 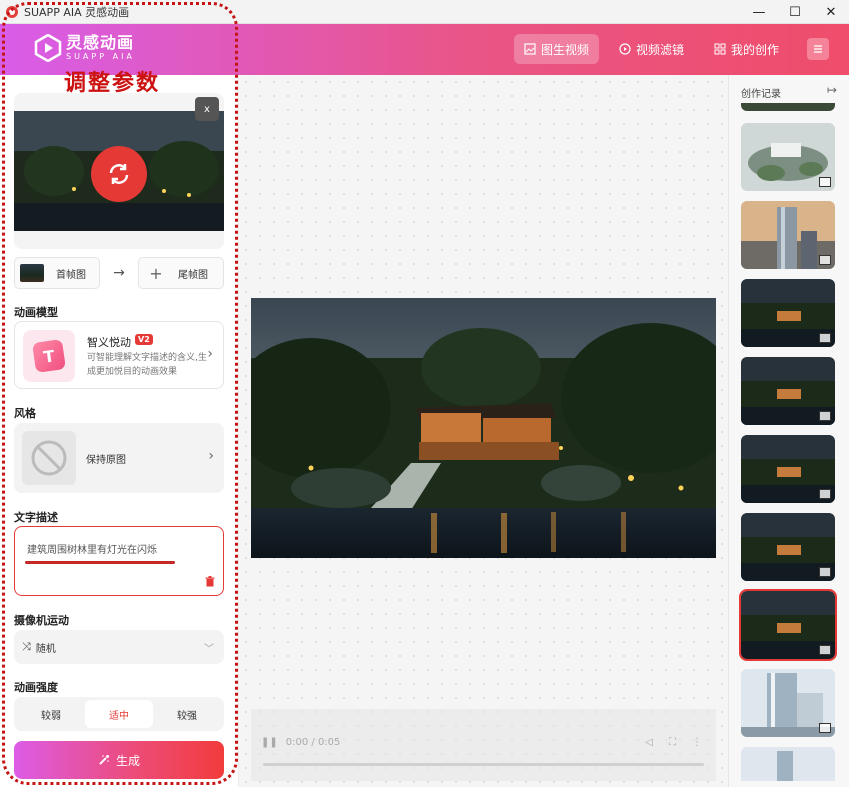 I want to click on strength-segmented-control: 较弱 适中 较强, so click(x=119, y=714).